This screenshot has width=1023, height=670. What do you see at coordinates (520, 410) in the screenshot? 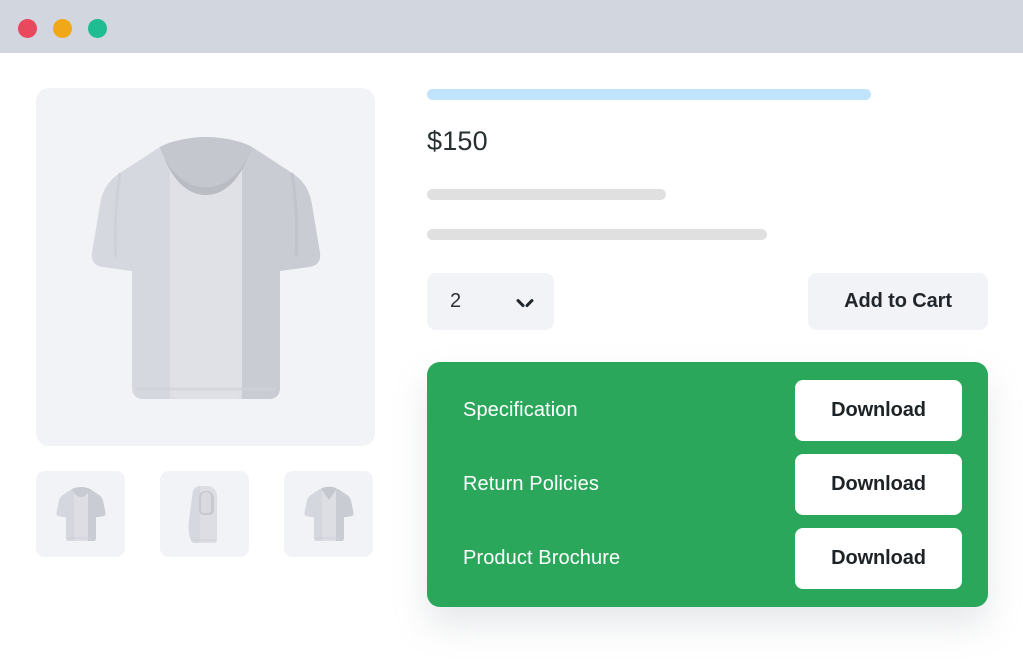
I see `download-row-label: Specification` at bounding box center [520, 410].